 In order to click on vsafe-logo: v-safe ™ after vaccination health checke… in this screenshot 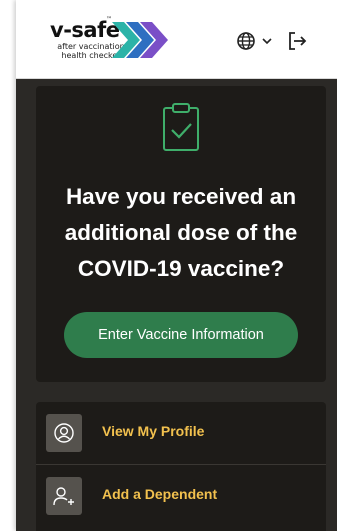, I will do `click(114, 40)`.